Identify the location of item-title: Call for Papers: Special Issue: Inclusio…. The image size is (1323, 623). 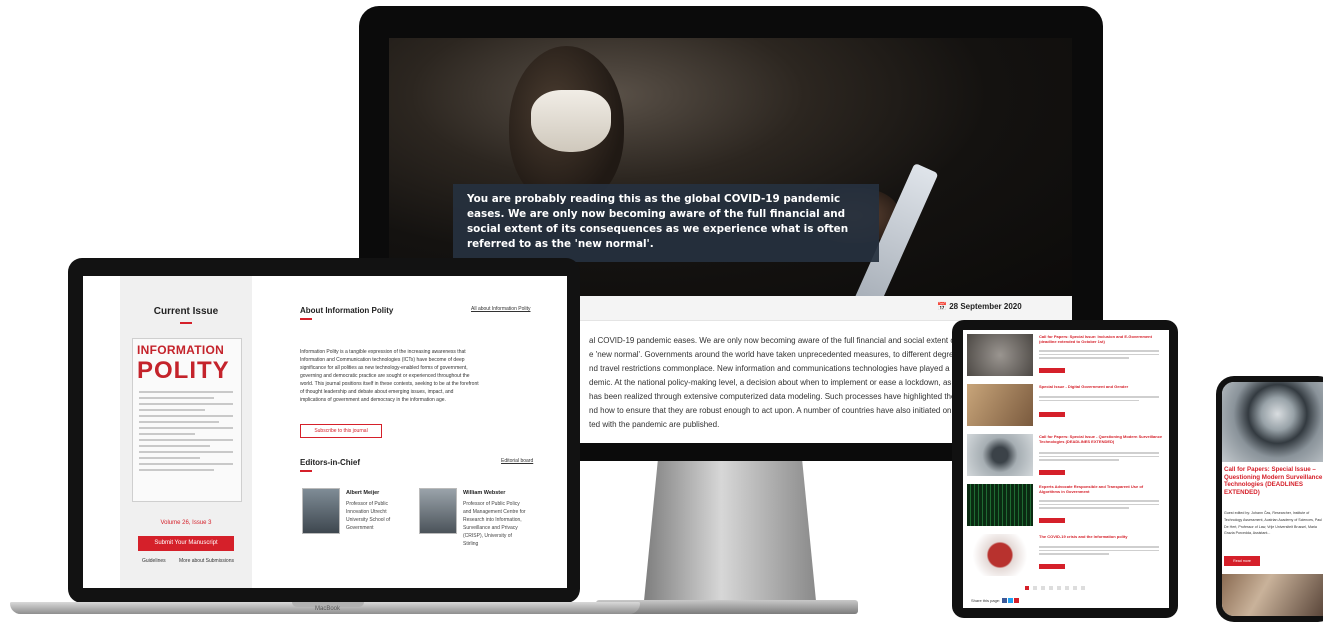
(1101, 339).